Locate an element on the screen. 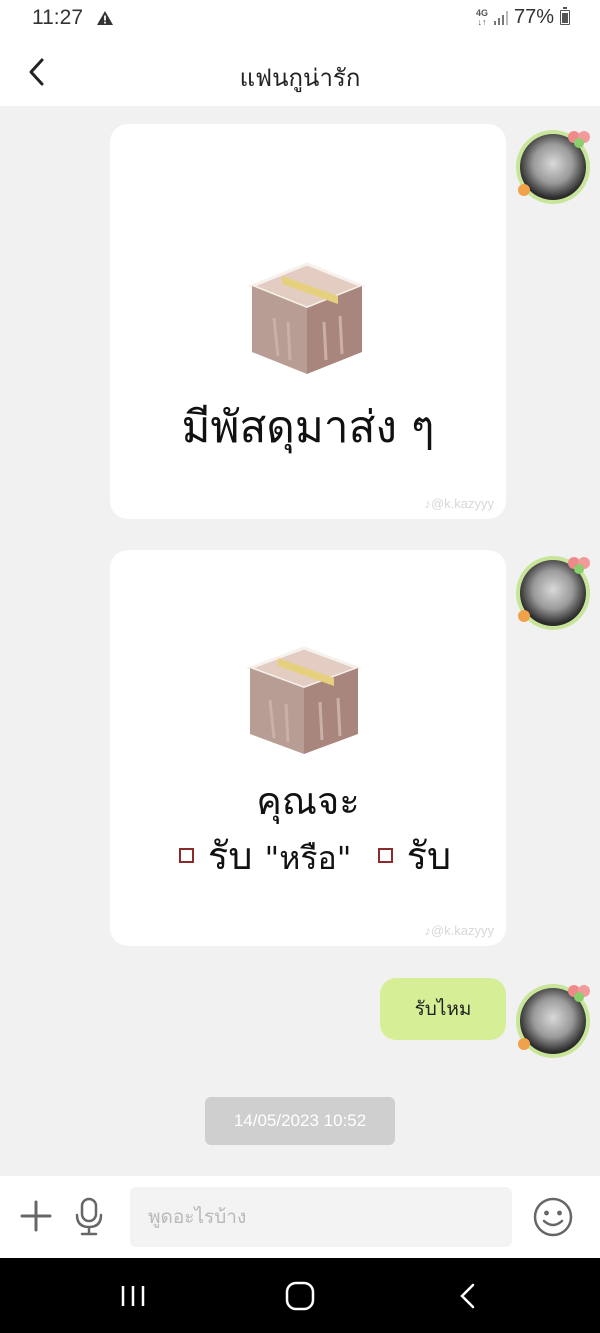 Image resolution: width=600 pixels, height=1333 pixels. warning-icon is located at coordinates (105, 20).